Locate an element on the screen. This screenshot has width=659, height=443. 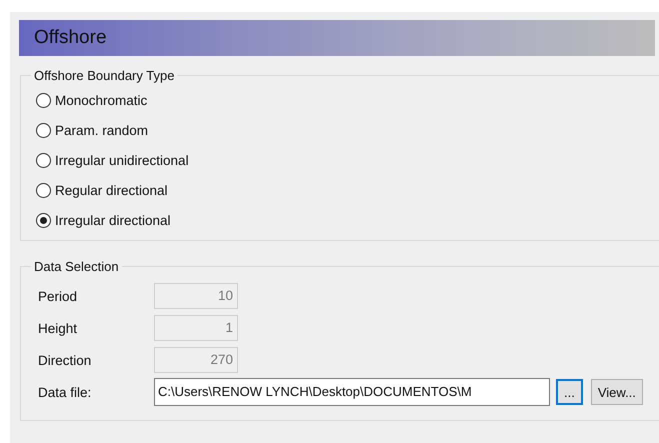
group-legend: Offshore Boundary Type is located at coordinates (104, 75).